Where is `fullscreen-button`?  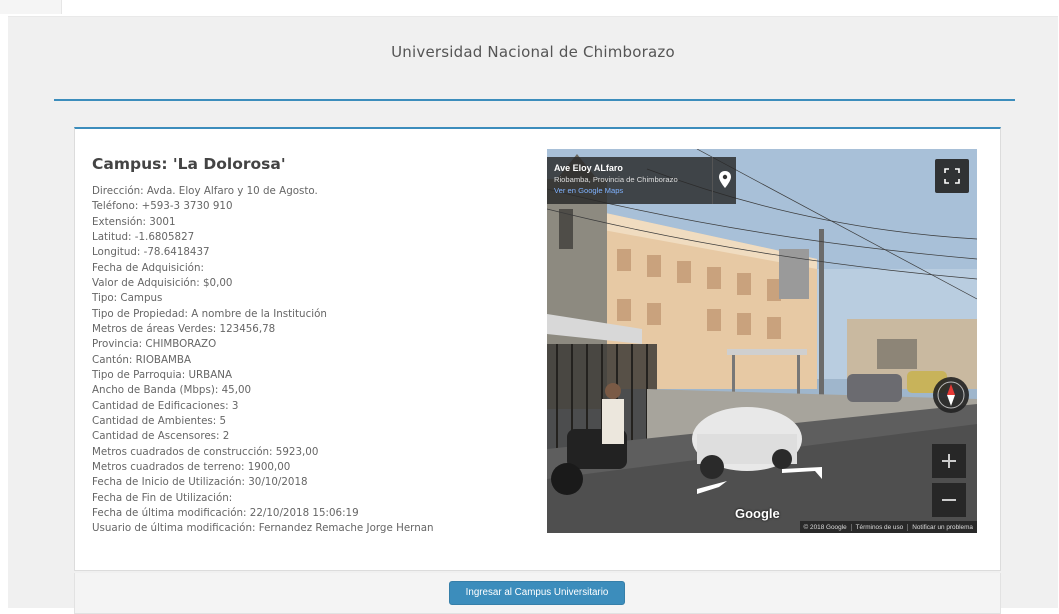
fullscreen-button is located at coordinates (952, 176).